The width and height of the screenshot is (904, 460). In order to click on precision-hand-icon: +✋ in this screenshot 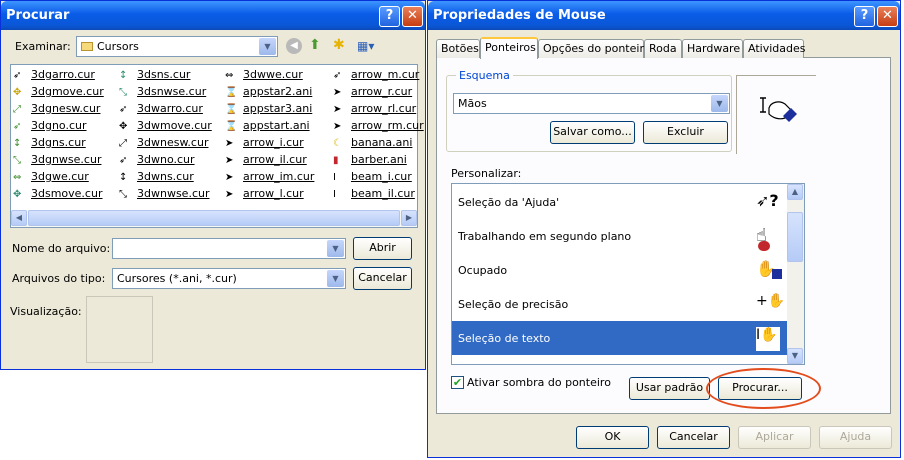, I will do `click(771, 301)`.